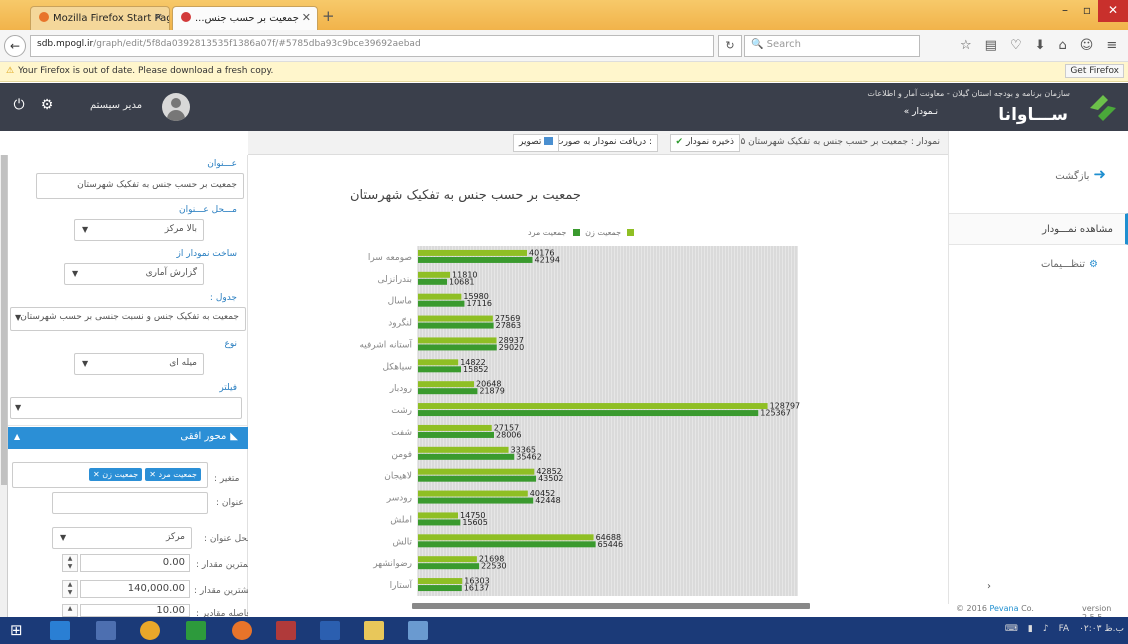  Describe the element at coordinates (832, 46) in the screenshot. I see `search-input: 🔍 Search` at that location.